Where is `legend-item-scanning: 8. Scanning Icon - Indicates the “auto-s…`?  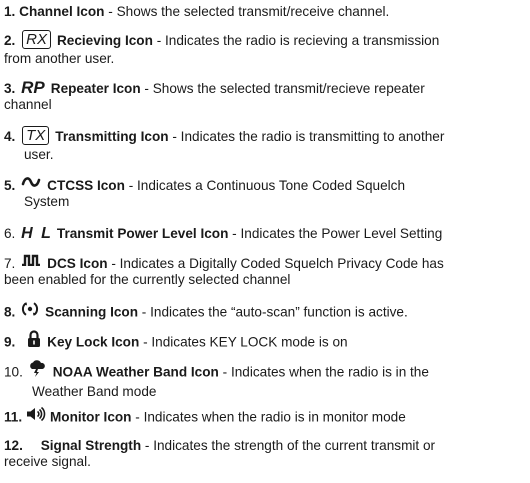 legend-item-scanning: 8. Scanning Icon - Indicates the “auto-s… is located at coordinates (263, 313).